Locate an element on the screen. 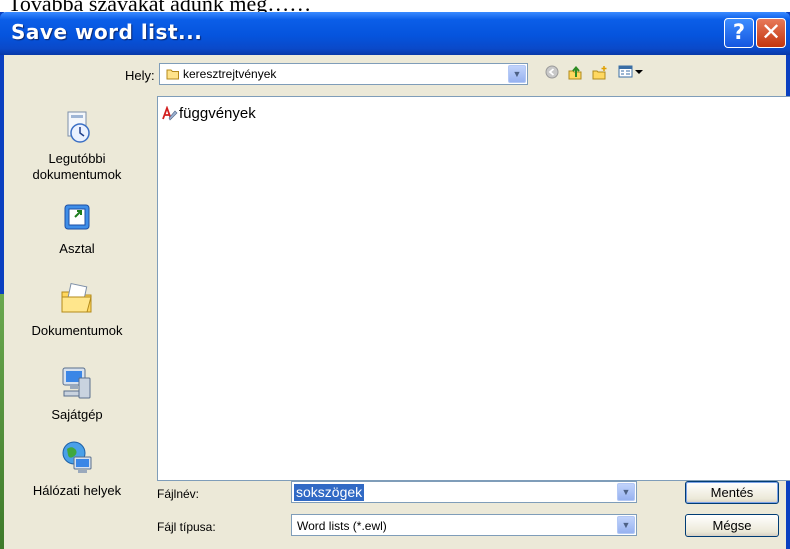 This screenshot has width=790, height=549. up-folder-icon is located at coordinates (575, 74).